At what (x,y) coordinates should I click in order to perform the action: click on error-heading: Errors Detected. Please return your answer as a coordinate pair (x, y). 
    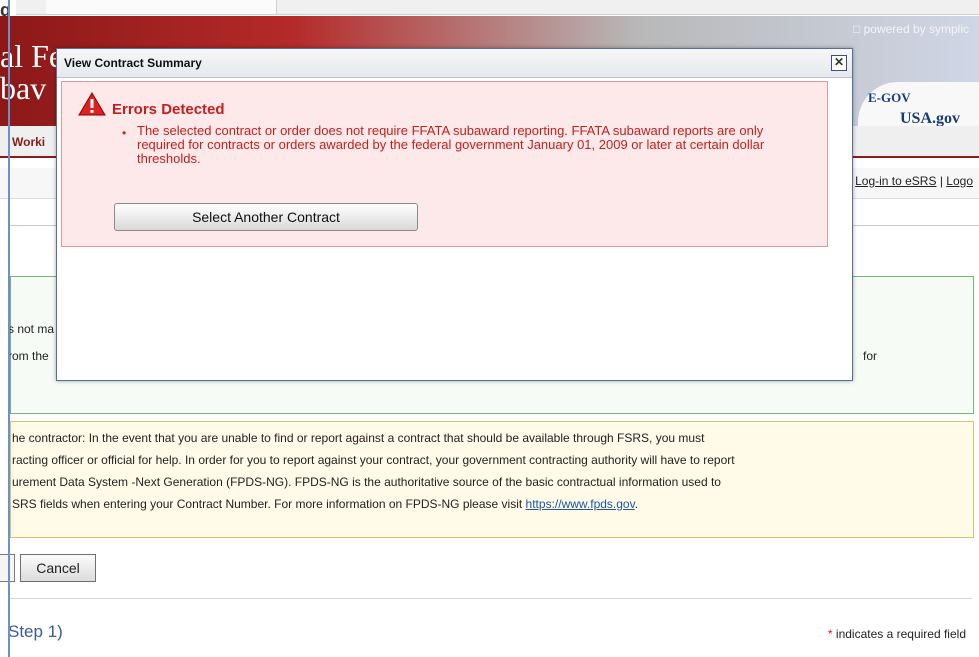
    Looking at the image, I should click on (168, 109).